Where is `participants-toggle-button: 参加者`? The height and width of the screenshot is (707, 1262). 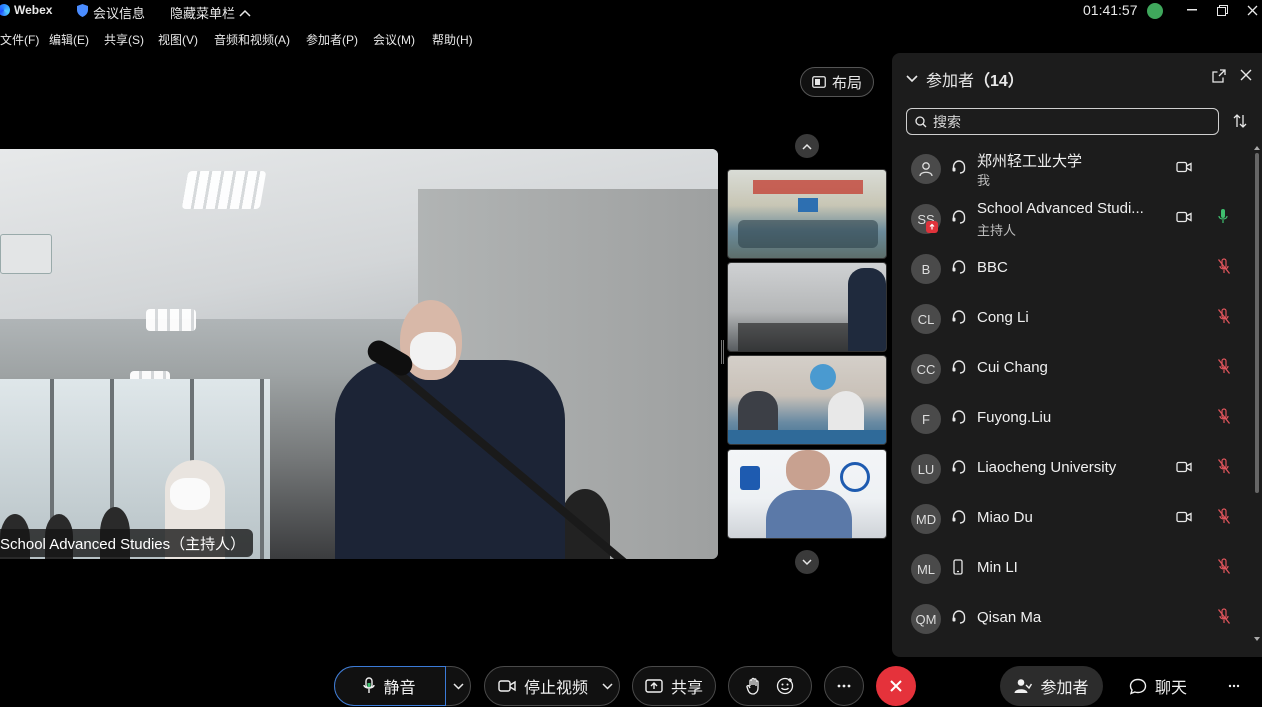 participants-toggle-button: 参加者 is located at coordinates (1051, 686).